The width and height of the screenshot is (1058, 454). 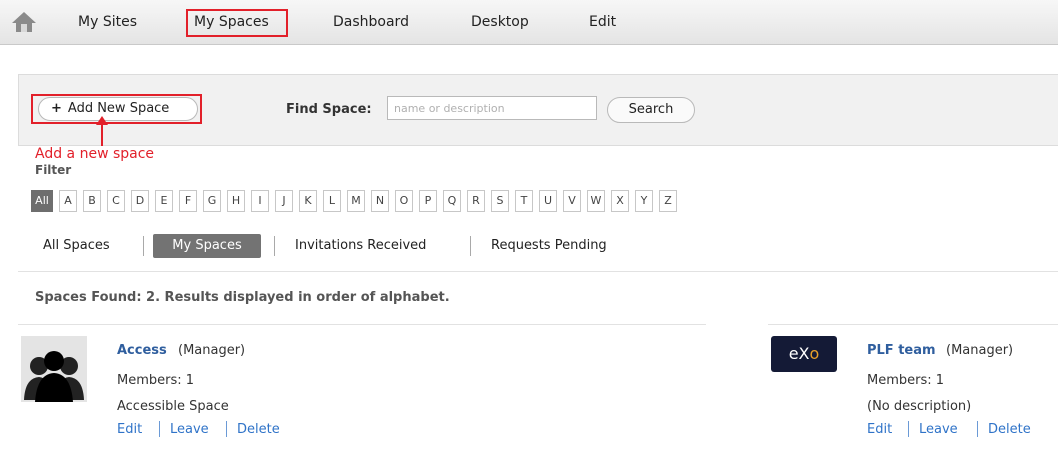 What do you see at coordinates (919, 406) in the screenshot?
I see `space-description: (No description)` at bounding box center [919, 406].